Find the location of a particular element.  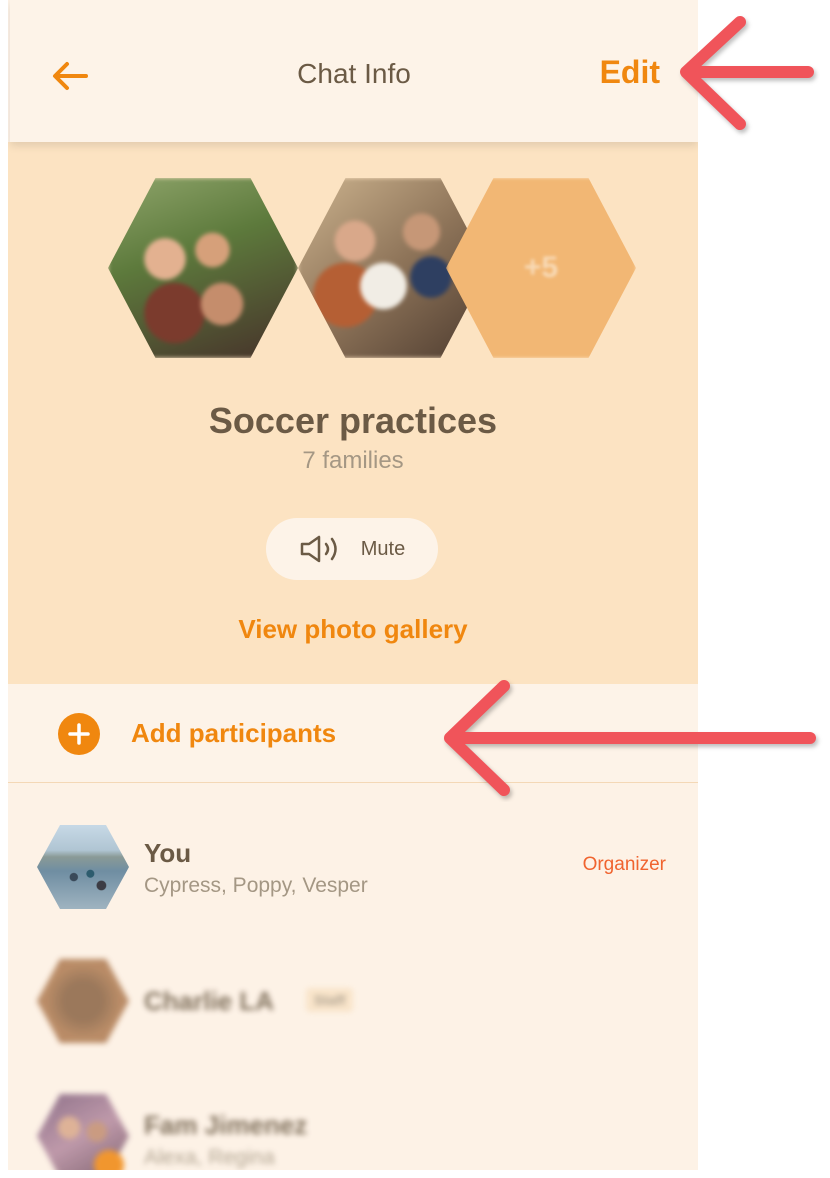

staff-tag: Staff is located at coordinates (330, 1000).